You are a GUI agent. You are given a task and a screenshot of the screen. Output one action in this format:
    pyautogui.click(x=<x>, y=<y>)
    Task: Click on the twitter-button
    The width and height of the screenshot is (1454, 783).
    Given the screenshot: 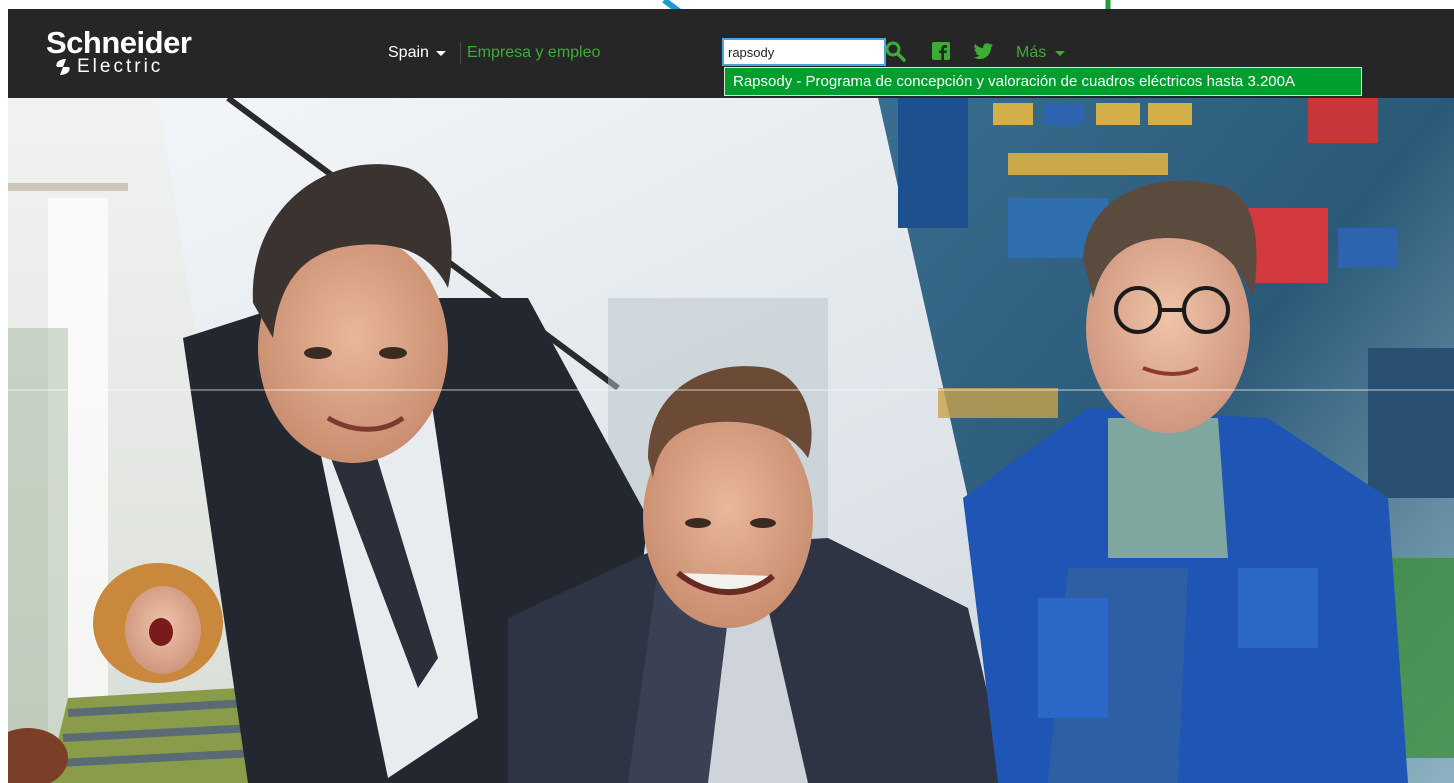 What is the action you would take?
    pyautogui.click(x=984, y=51)
    